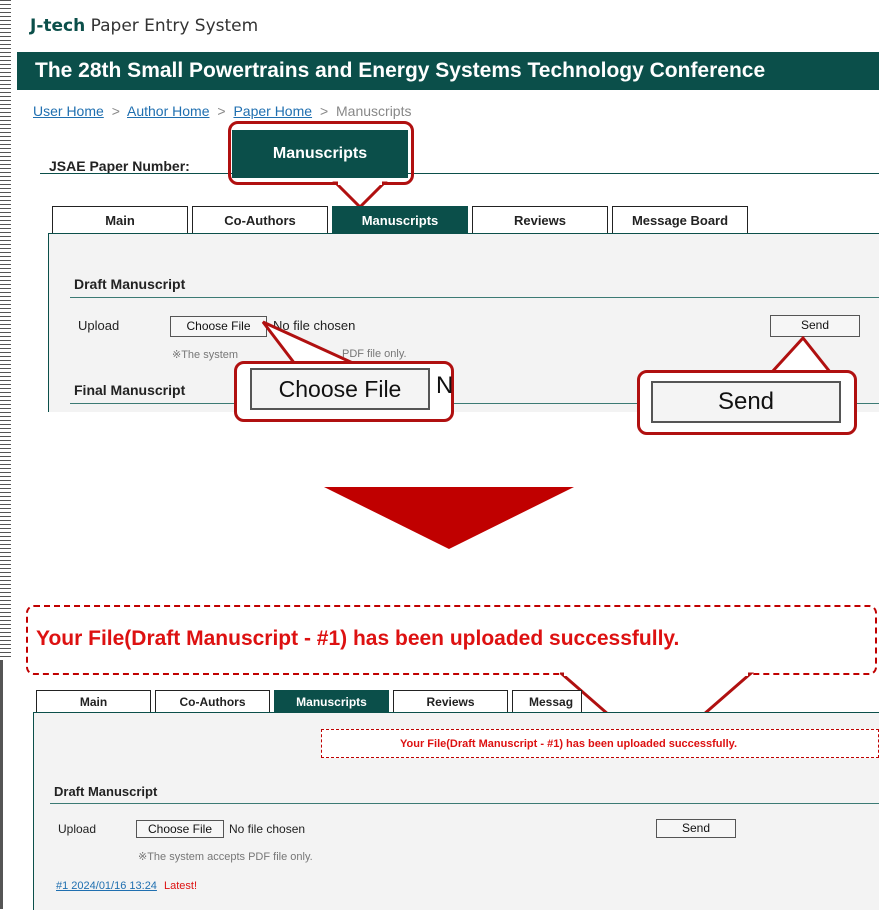 This screenshot has width=879, height=910. Describe the element at coordinates (801, 355) in the screenshot. I see `send-pointer` at that location.